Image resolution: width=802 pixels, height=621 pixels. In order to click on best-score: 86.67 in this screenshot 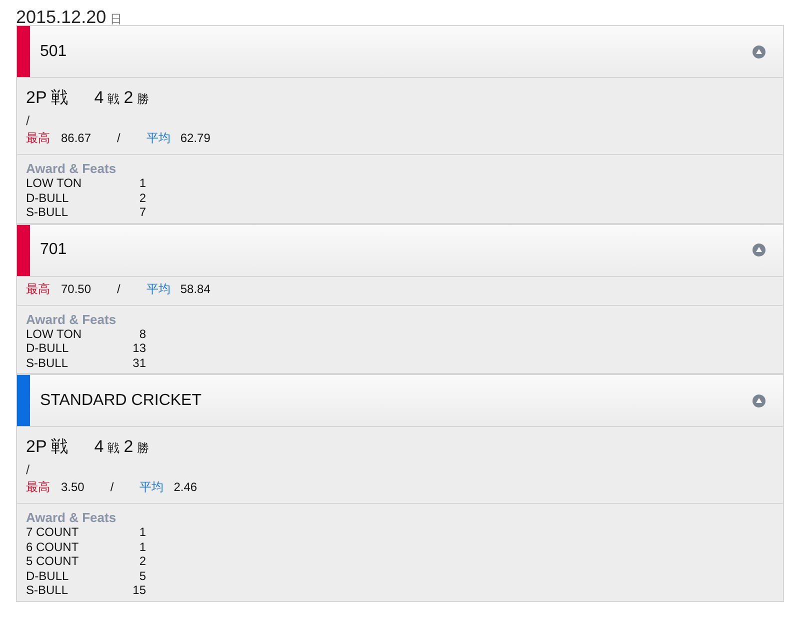, I will do `click(76, 138)`.